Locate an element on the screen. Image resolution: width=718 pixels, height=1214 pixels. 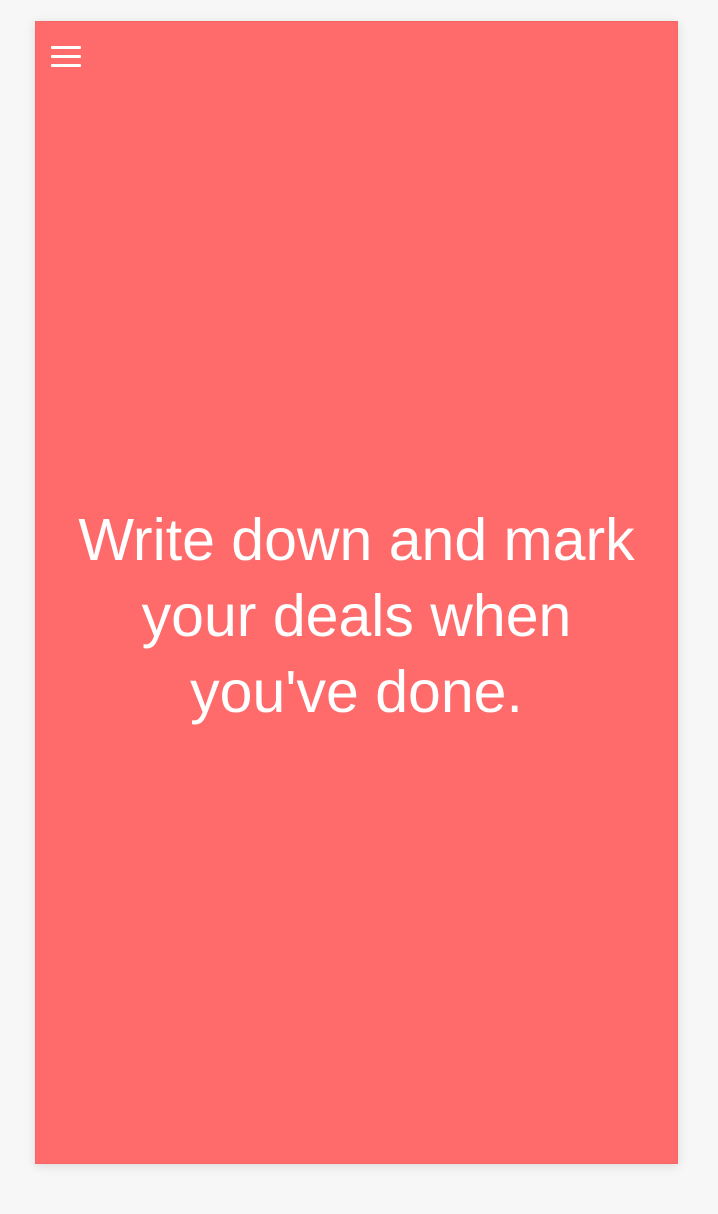
hamburger-menu-icon is located at coordinates (66, 57).